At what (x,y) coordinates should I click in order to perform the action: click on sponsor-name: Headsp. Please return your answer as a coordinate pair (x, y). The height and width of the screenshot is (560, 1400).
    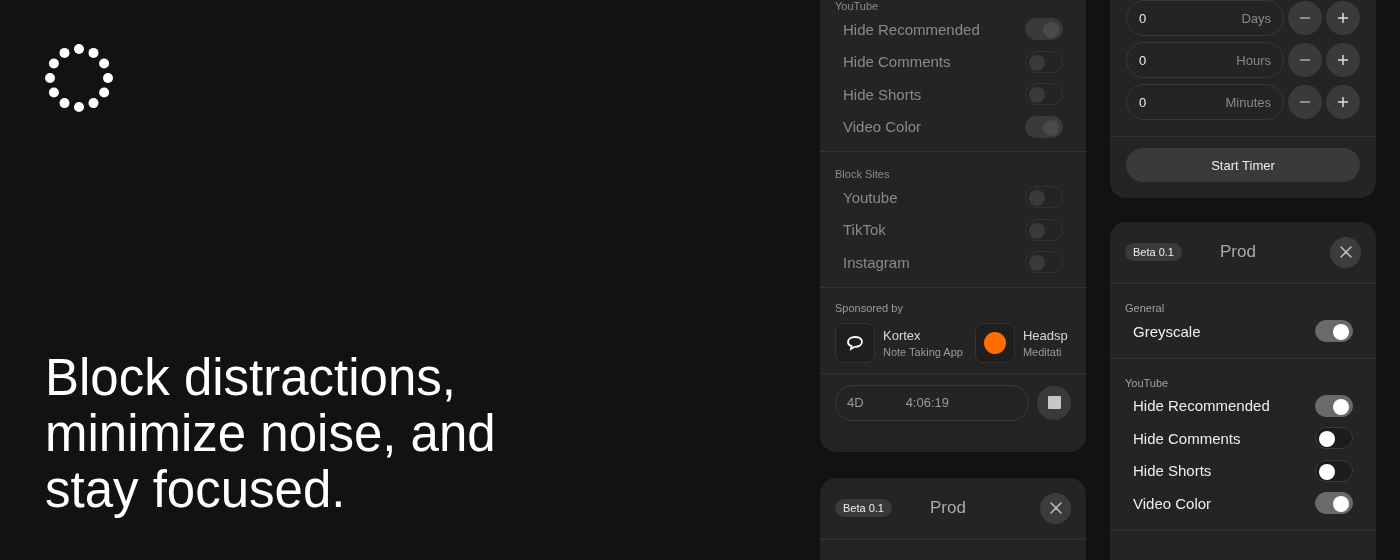
    Looking at the image, I should click on (1045, 335).